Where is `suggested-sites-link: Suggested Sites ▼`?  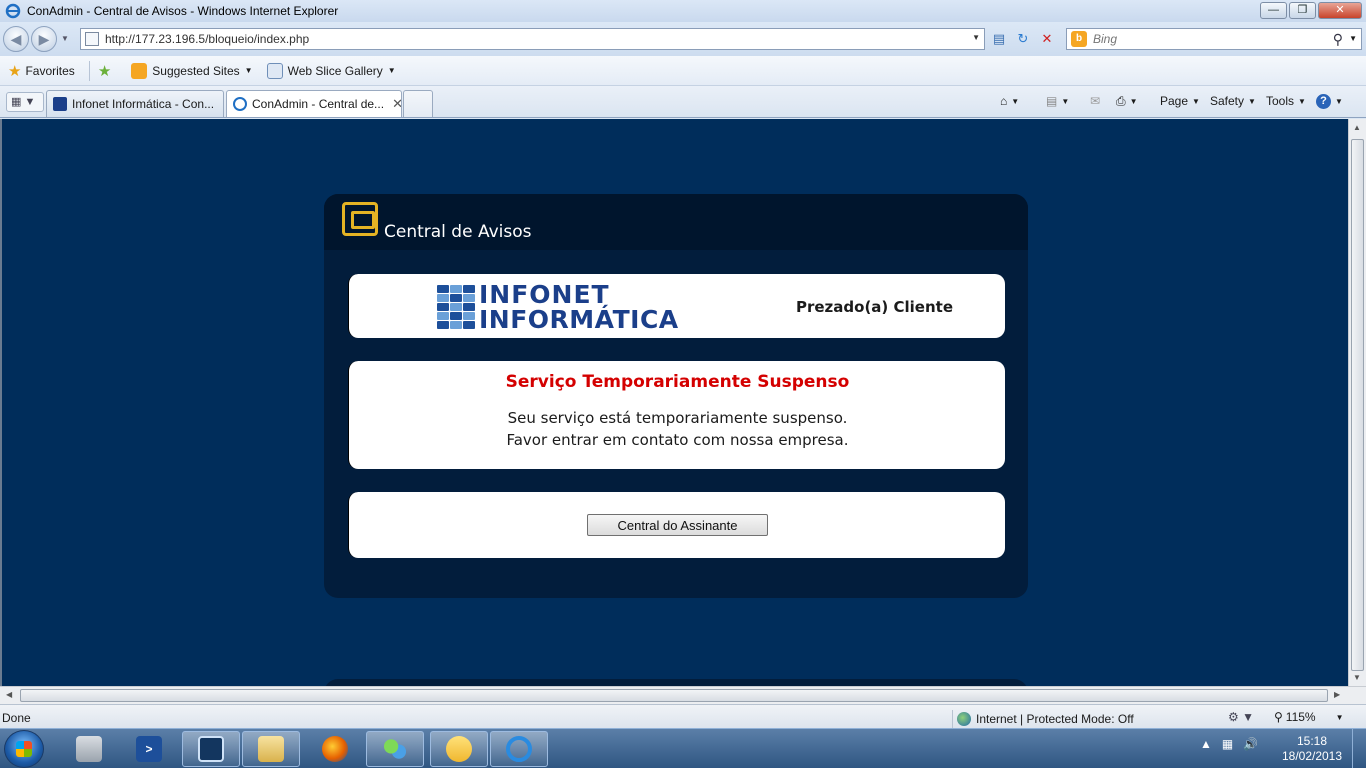
suggested-sites-link: Suggested Sites ▼ is located at coordinates (192, 70).